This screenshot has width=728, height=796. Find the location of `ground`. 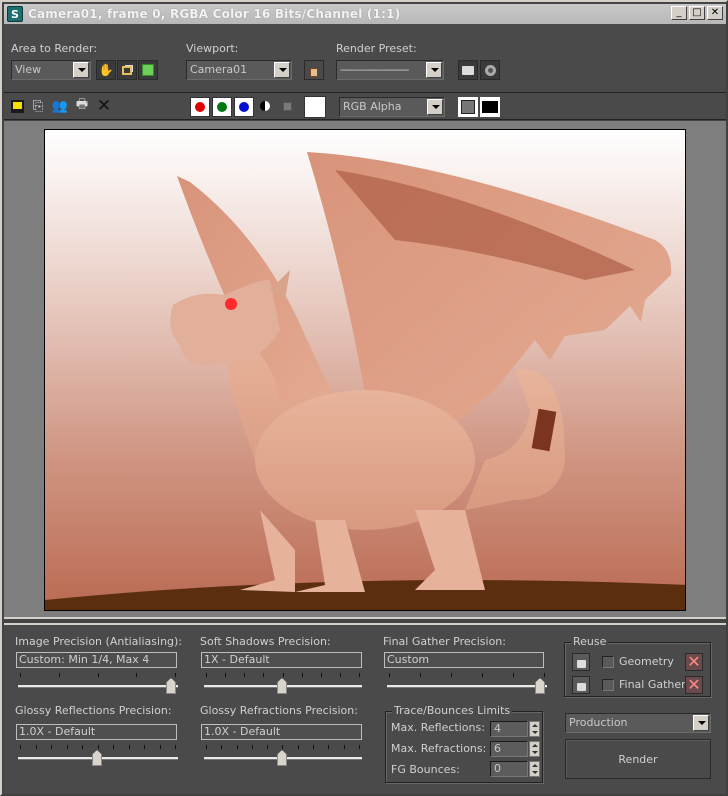

ground is located at coordinates (365, 595).